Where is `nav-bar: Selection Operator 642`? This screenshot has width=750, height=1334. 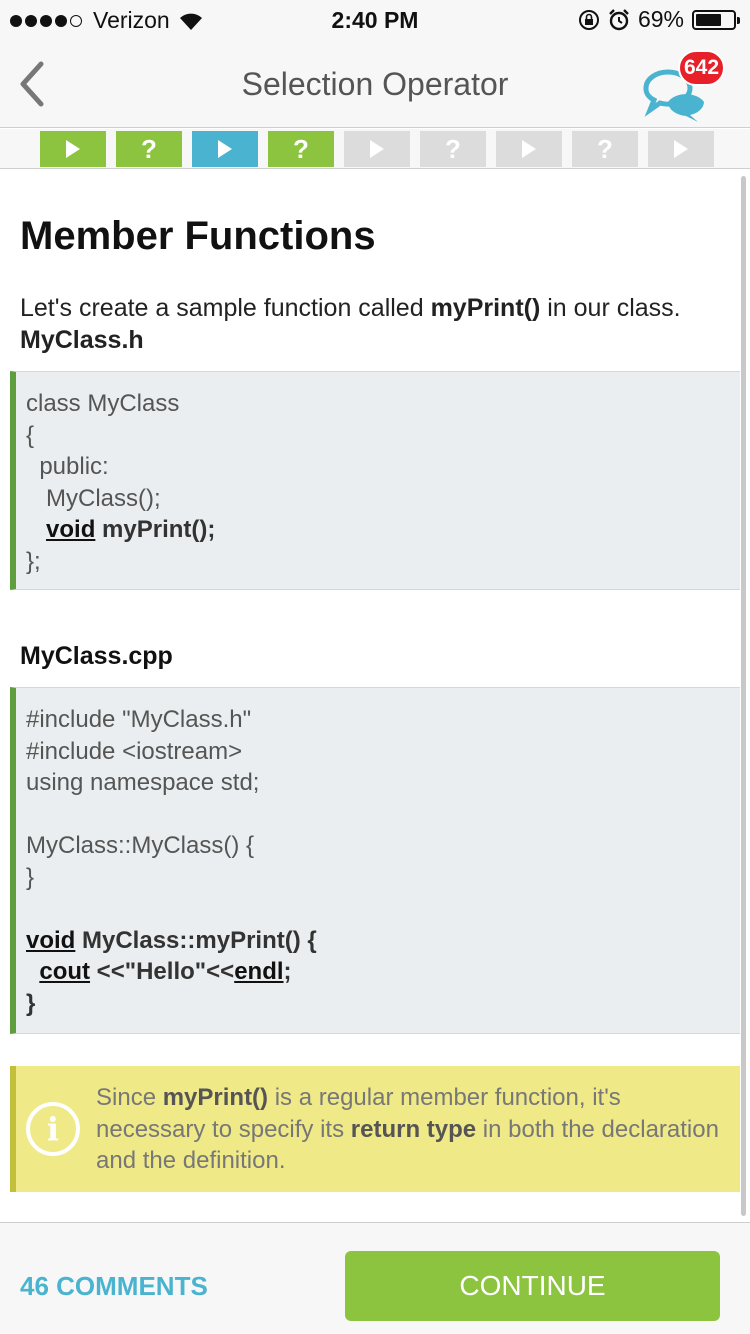
nav-bar: Selection Operator 642 is located at coordinates (375, 84).